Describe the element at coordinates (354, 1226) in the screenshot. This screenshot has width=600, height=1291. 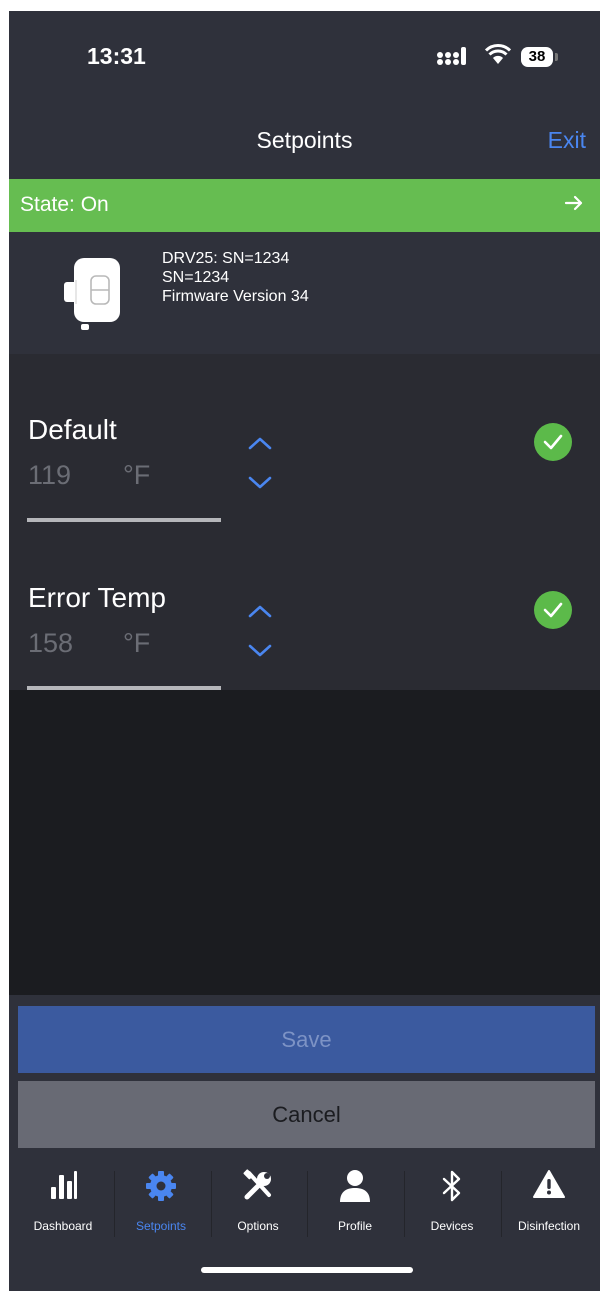
I see `tab-label: Profile` at that location.